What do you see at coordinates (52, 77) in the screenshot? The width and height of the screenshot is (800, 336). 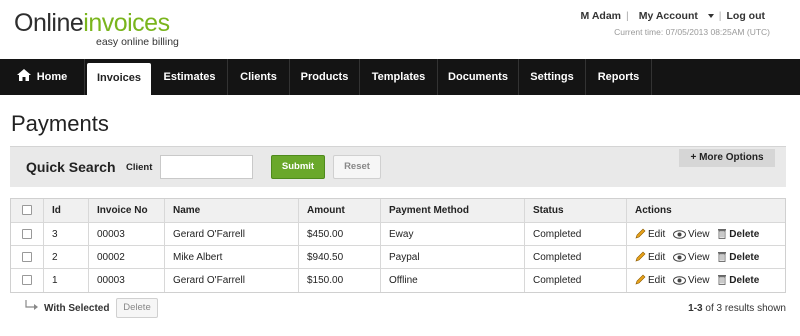 I see `nav-home-label: Home` at bounding box center [52, 77].